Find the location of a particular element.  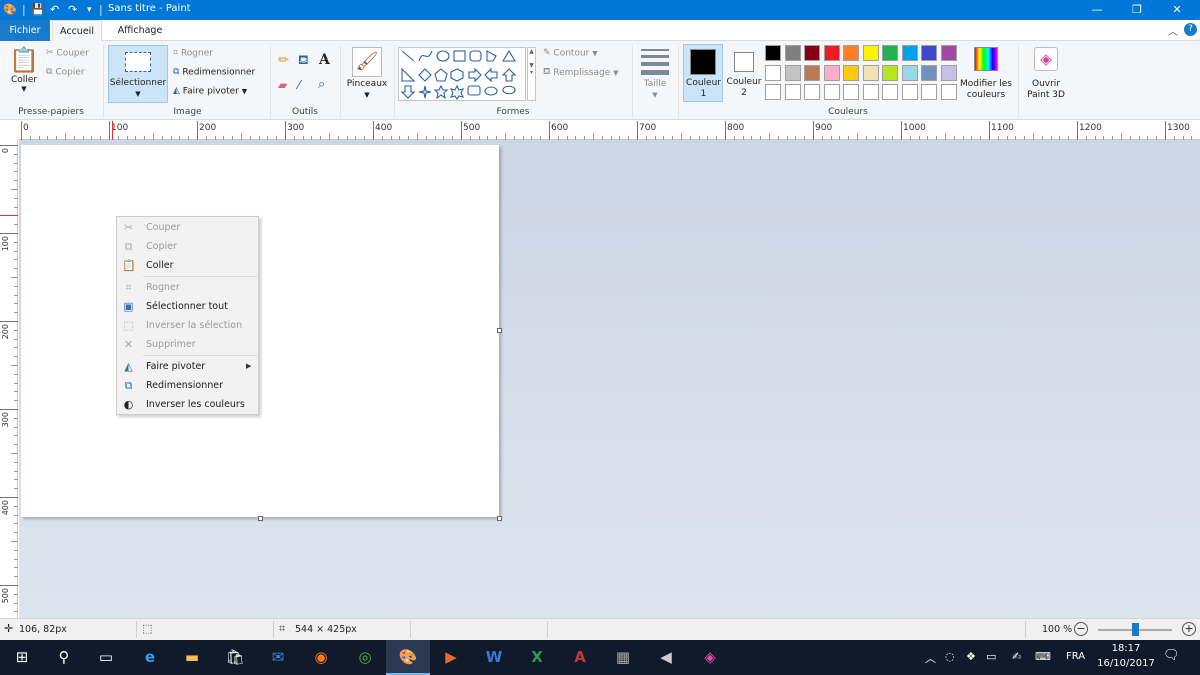

minimize-button: — is located at coordinates (1097, 10).